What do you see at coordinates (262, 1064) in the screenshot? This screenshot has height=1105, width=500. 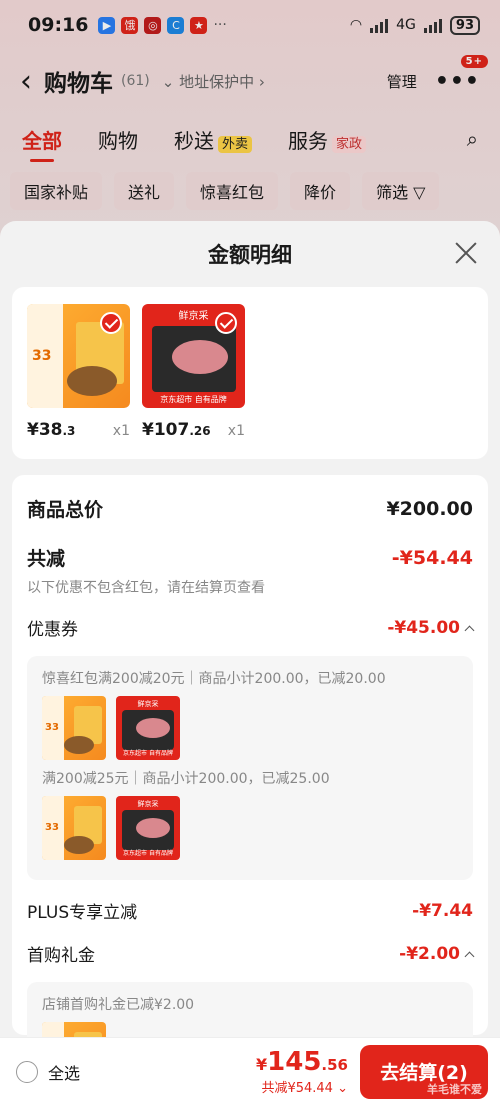 I see `currency-symbol: ¥` at bounding box center [262, 1064].